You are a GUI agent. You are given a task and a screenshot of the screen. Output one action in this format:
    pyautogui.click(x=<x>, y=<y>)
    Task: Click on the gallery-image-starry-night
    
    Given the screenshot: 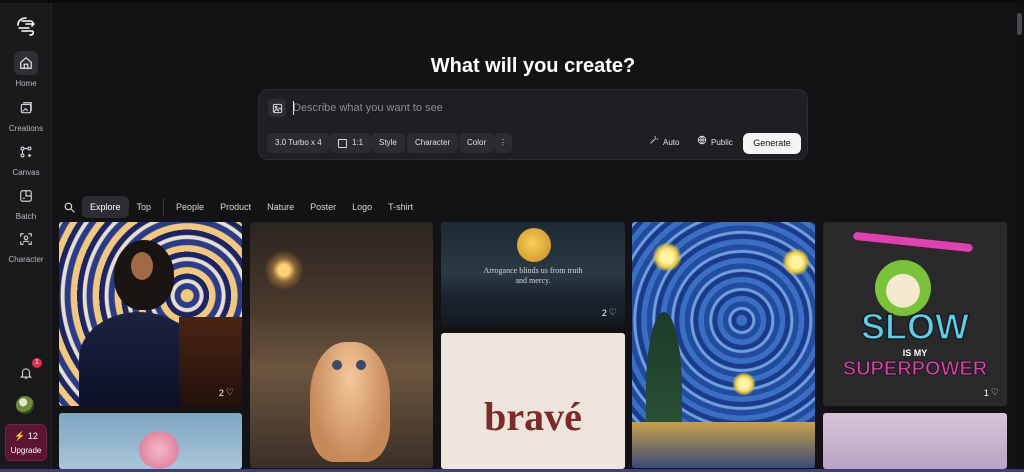 What is the action you would take?
    pyautogui.click(x=723, y=345)
    